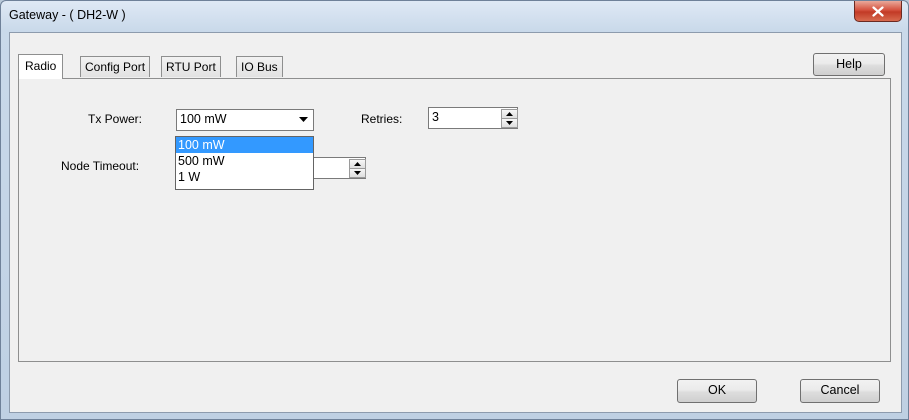 The height and width of the screenshot is (420, 909). I want to click on tx-power-label: Tx Power:, so click(115, 119).